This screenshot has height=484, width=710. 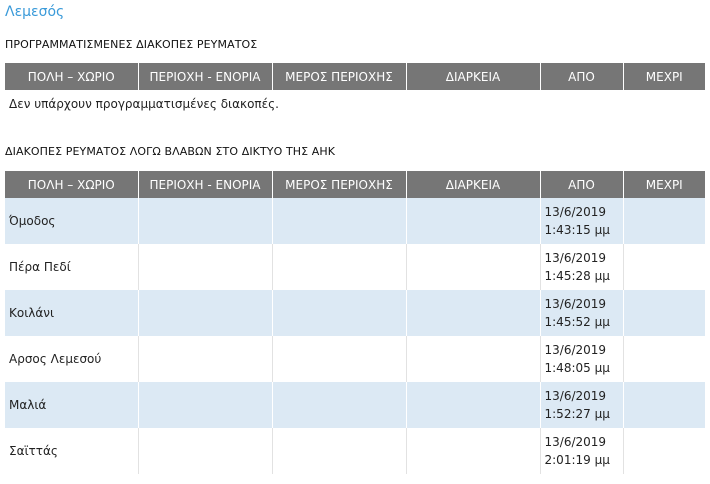 What do you see at coordinates (582, 405) in the screenshot?
I see `cell-from: 13/6/2019 1:52:27 μμ` at bounding box center [582, 405].